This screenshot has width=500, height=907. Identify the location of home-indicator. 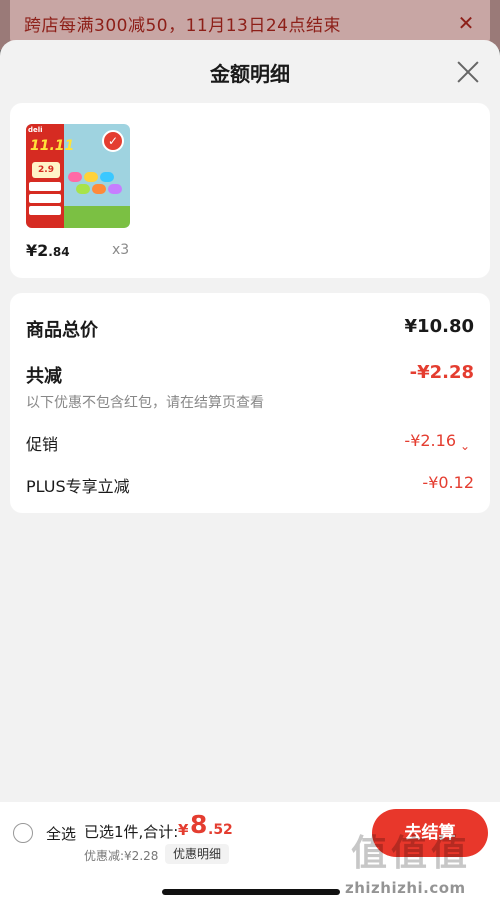
(251, 892).